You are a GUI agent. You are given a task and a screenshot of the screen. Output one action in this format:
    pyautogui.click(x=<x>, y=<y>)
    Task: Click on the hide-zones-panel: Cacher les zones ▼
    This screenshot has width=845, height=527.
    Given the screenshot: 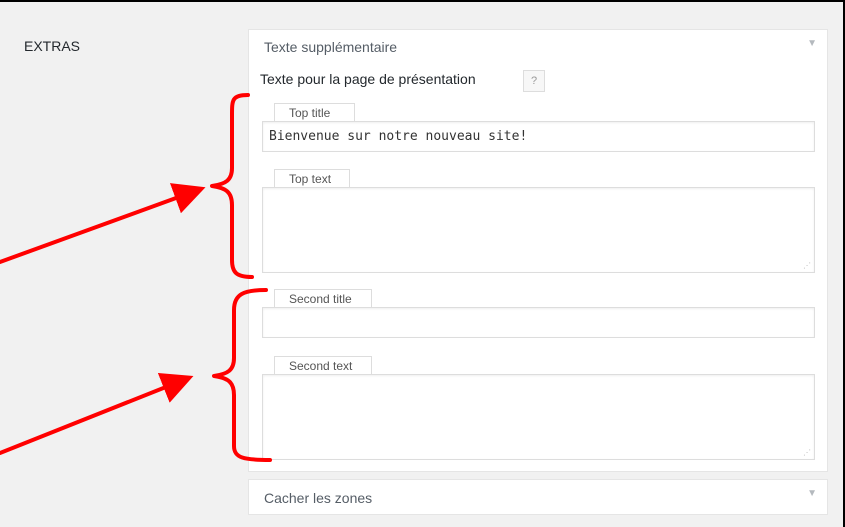 What is the action you would take?
    pyautogui.click(x=538, y=497)
    